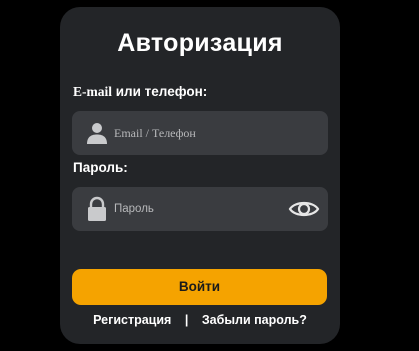 This screenshot has height=351, width=419. I want to click on password-label: Пароль:, so click(100, 167).